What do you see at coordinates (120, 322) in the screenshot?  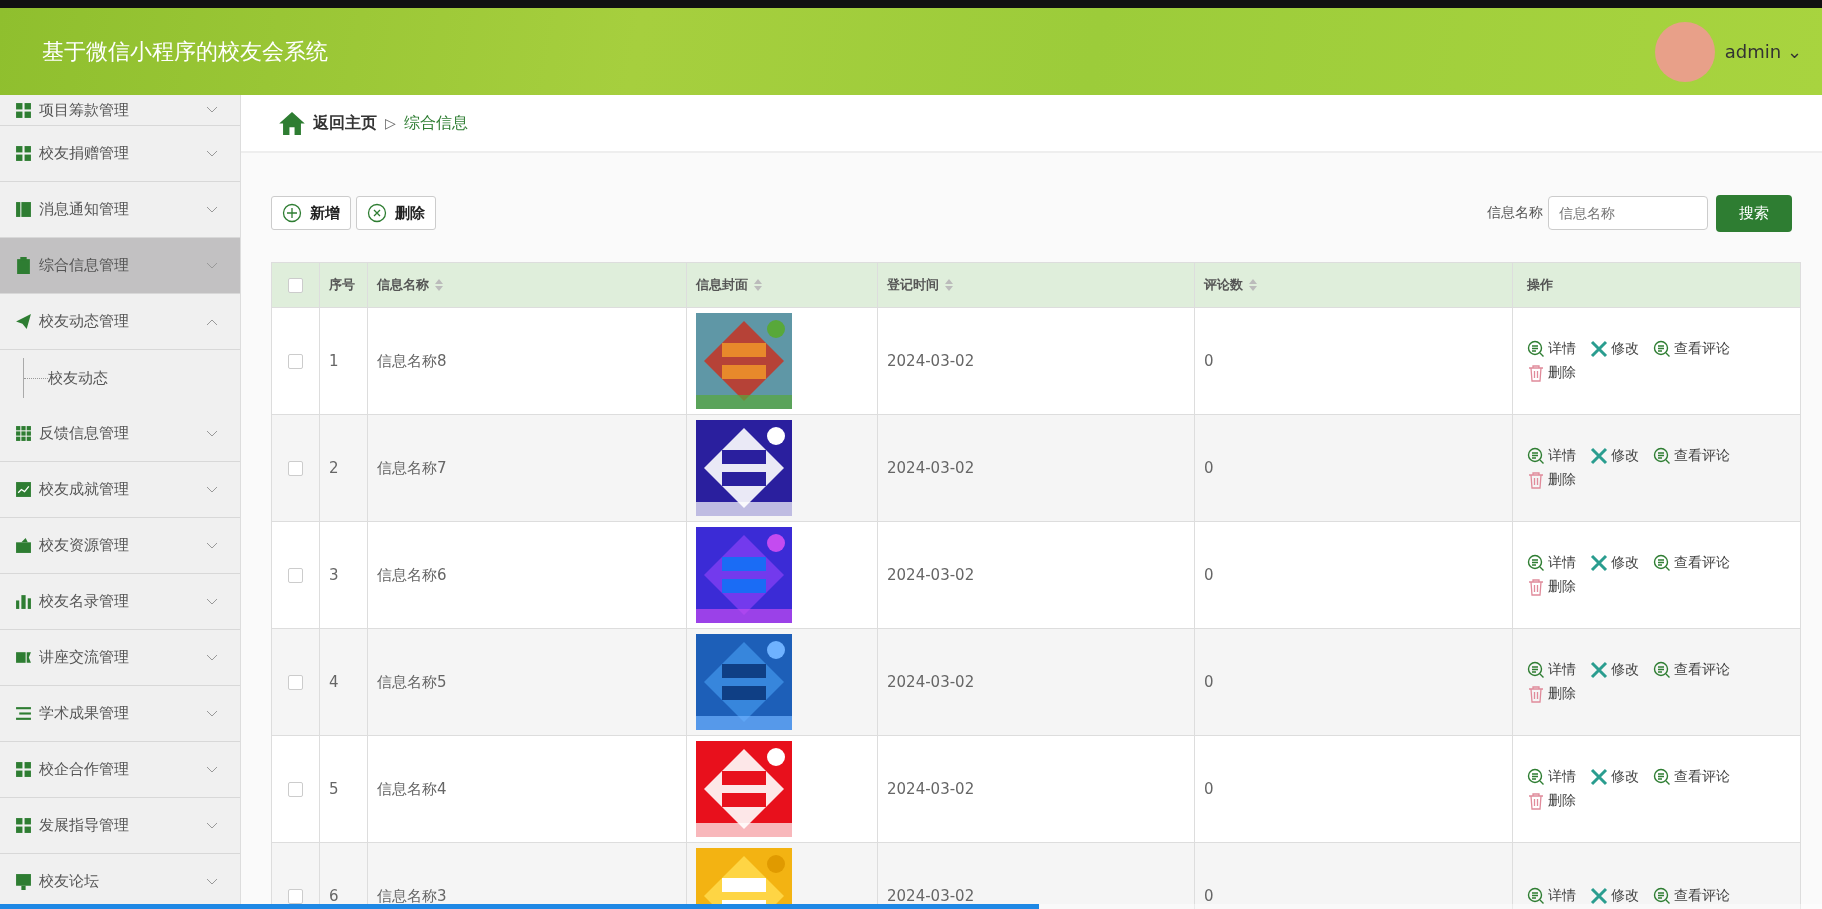 I see `sidebar-item: 校友动态管理` at bounding box center [120, 322].